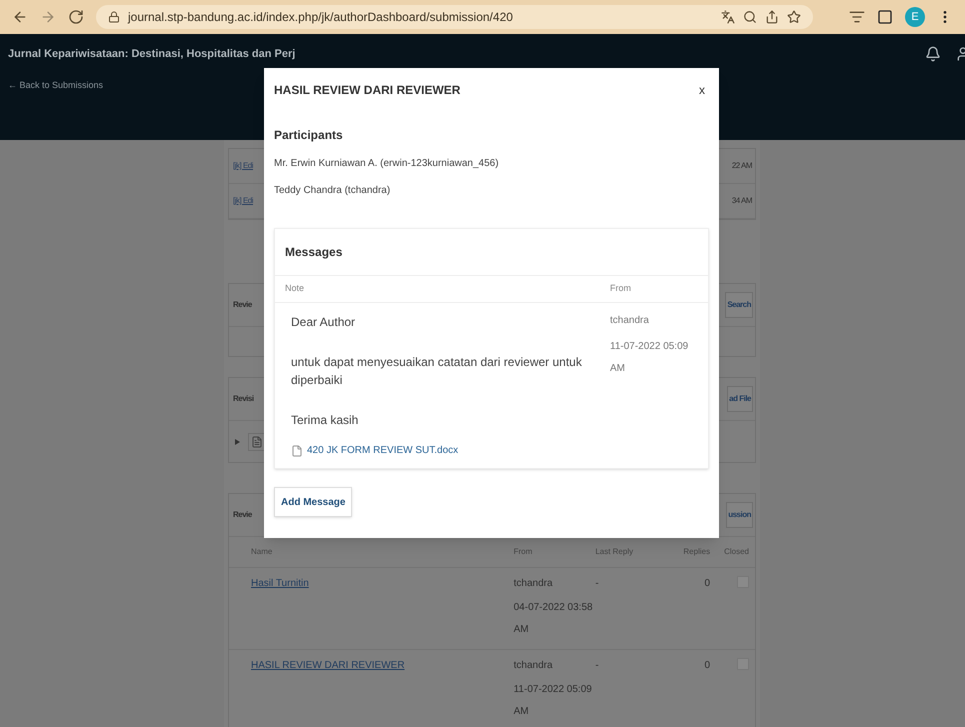 The width and height of the screenshot is (965, 727). I want to click on share-icon, so click(772, 17).